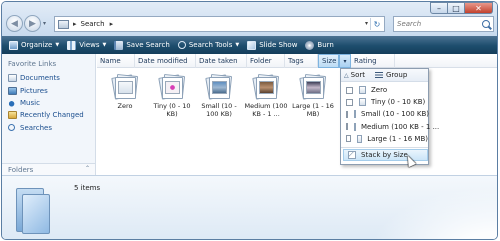  I want to click on sidebar-item-label: Music, so click(30, 102).